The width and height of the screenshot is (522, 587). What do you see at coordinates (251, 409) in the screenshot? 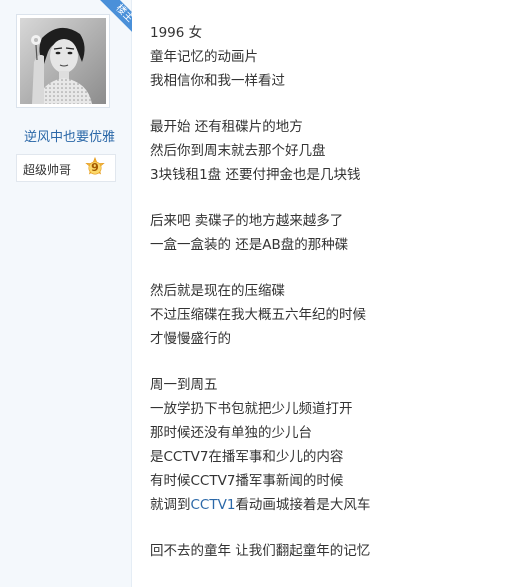
I see `post-text: 一放学扔下书包就把少儿频道打开` at bounding box center [251, 409].